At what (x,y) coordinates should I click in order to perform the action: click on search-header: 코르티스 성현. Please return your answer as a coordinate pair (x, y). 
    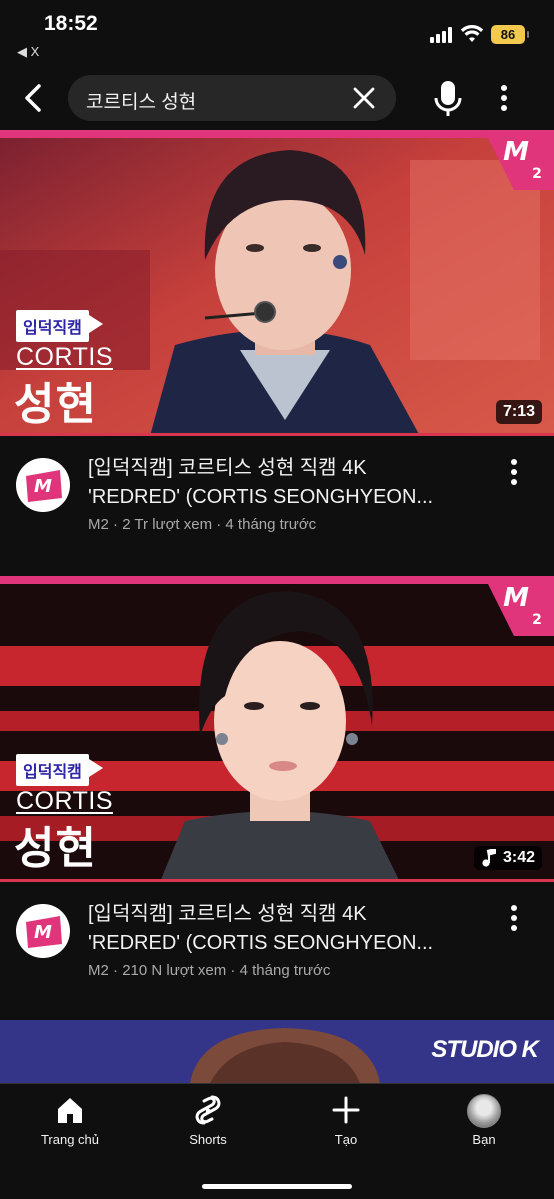
    Looking at the image, I should click on (277, 98).